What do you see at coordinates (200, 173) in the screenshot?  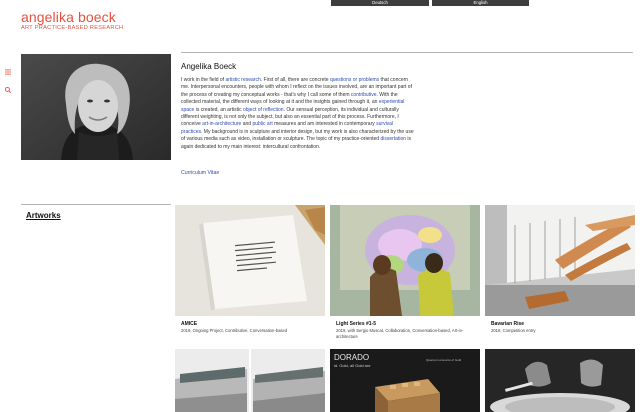 I see `curriculum-vitae-link: Curriculum Vitae` at bounding box center [200, 173].